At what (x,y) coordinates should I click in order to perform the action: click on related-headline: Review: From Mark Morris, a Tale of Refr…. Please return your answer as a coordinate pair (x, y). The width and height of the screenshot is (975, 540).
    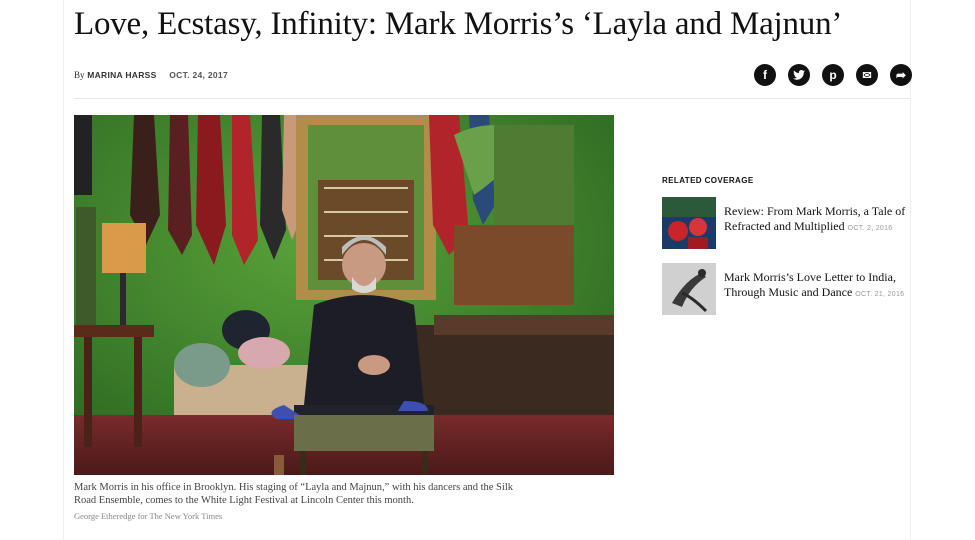
    Looking at the image, I should click on (814, 223).